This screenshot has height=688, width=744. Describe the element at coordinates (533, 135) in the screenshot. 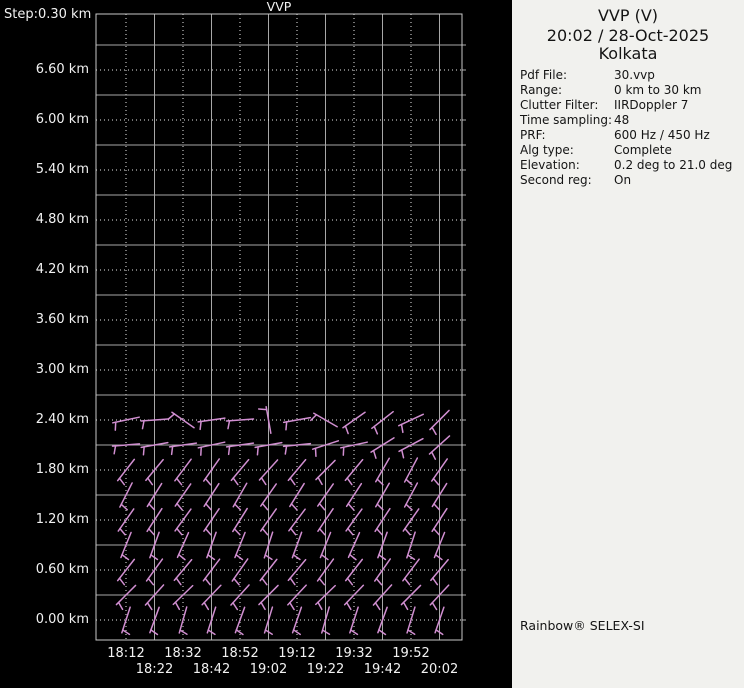

I see `parameter-label: PRF:` at that location.